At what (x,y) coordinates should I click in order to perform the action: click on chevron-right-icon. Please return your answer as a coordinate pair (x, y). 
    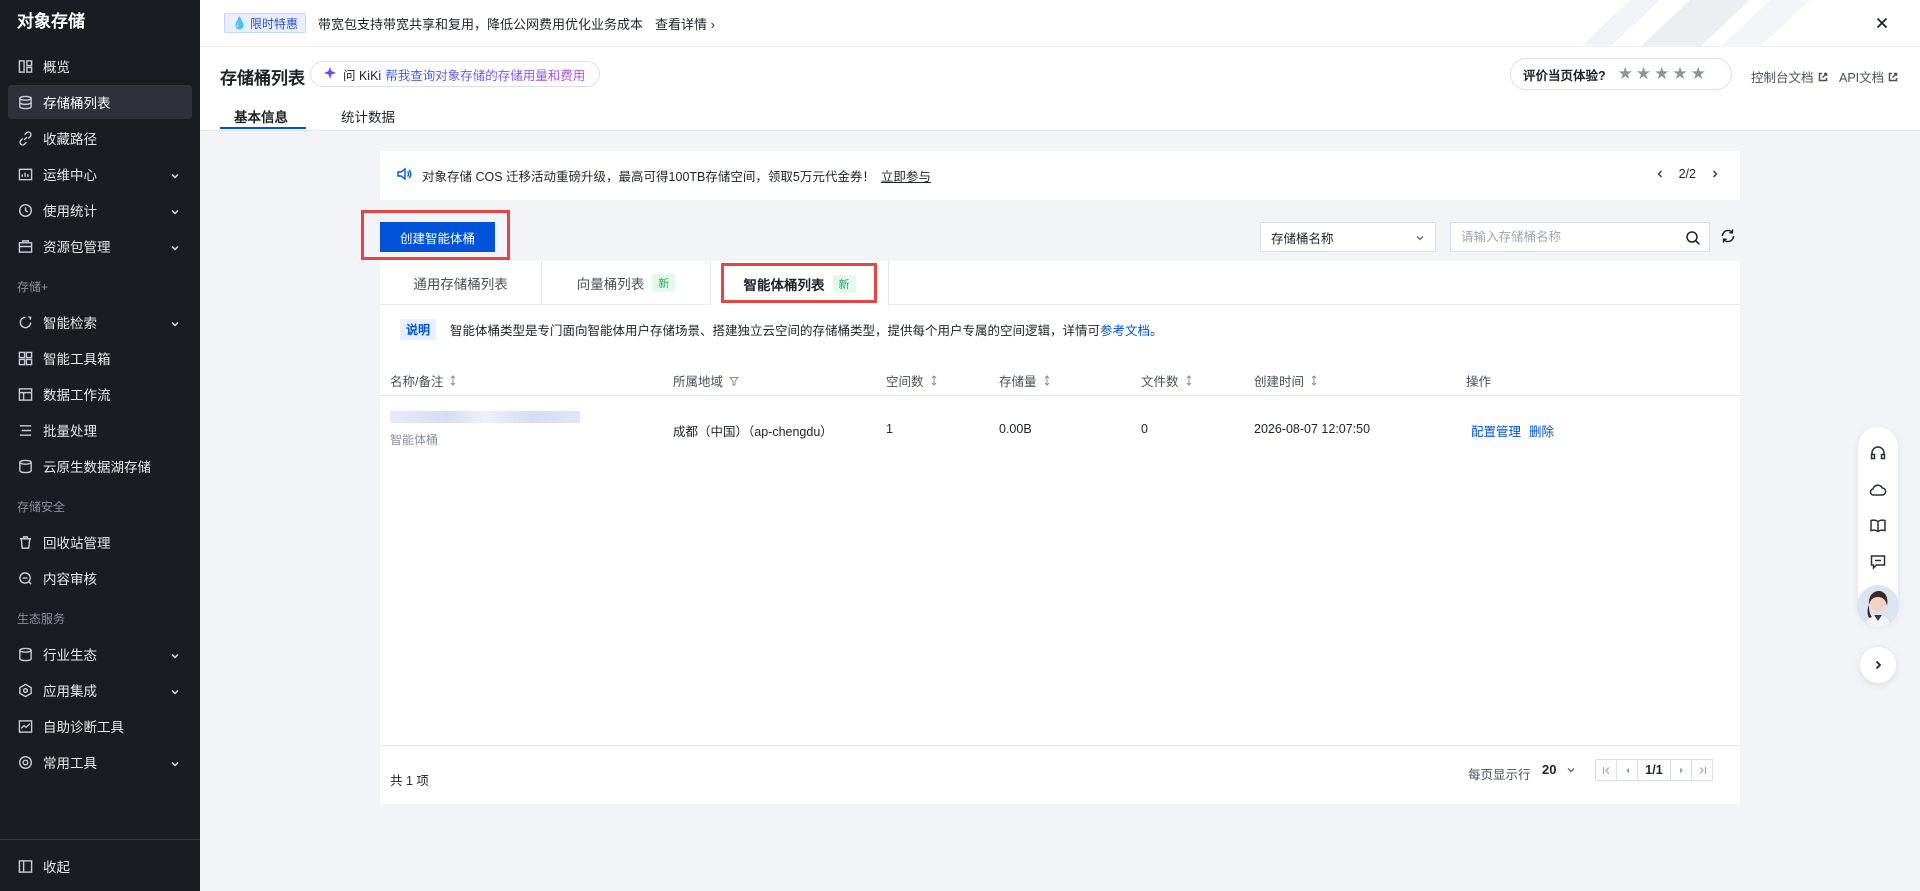
    Looking at the image, I should click on (1715, 174).